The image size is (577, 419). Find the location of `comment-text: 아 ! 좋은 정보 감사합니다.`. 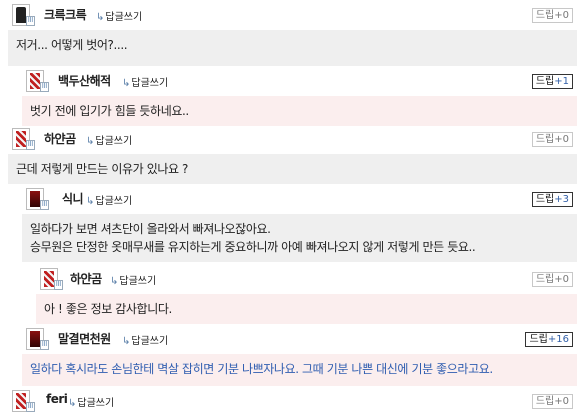

comment-text: 아 ! 좋은 정보 감사합니다. is located at coordinates (108, 309).